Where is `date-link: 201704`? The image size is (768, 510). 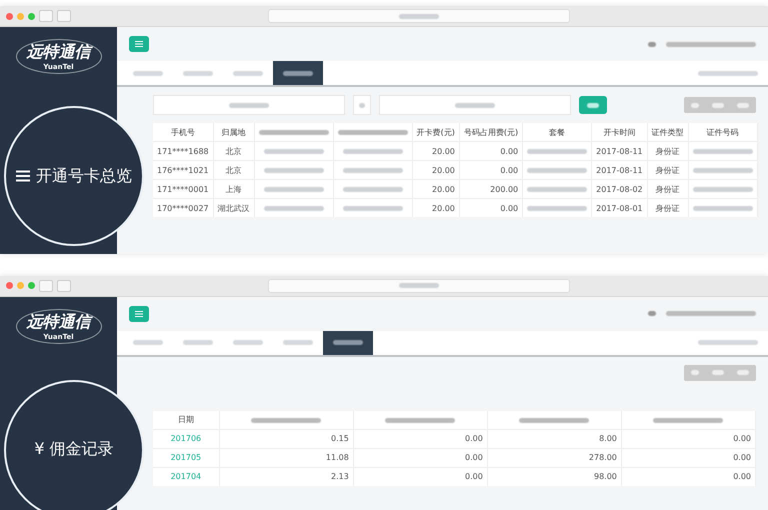
date-link: 201704 is located at coordinates (186, 476).